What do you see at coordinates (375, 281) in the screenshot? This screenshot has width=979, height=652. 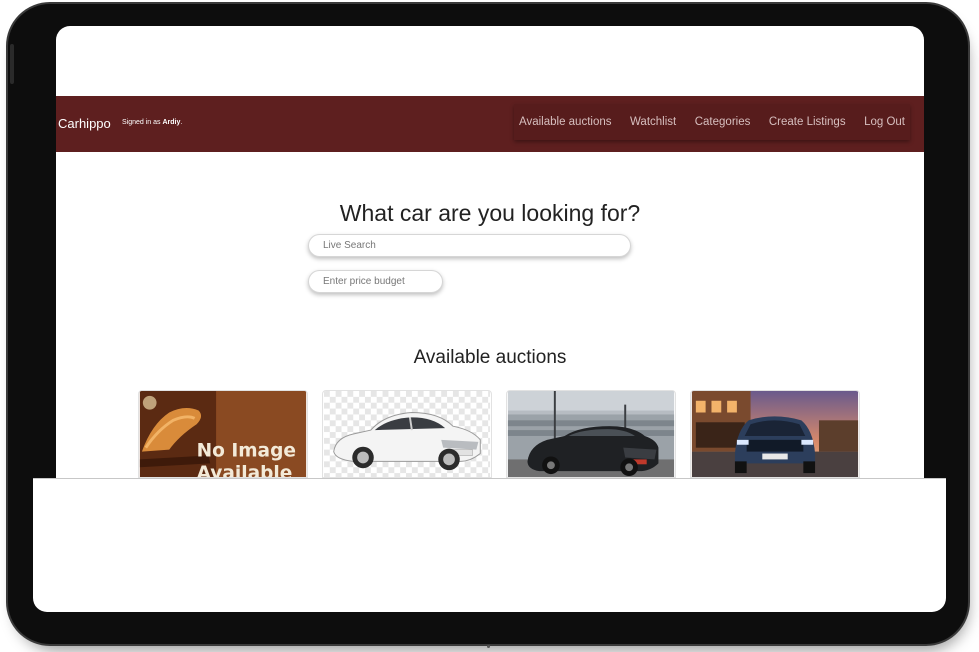 I see `price-budget-input` at bounding box center [375, 281].